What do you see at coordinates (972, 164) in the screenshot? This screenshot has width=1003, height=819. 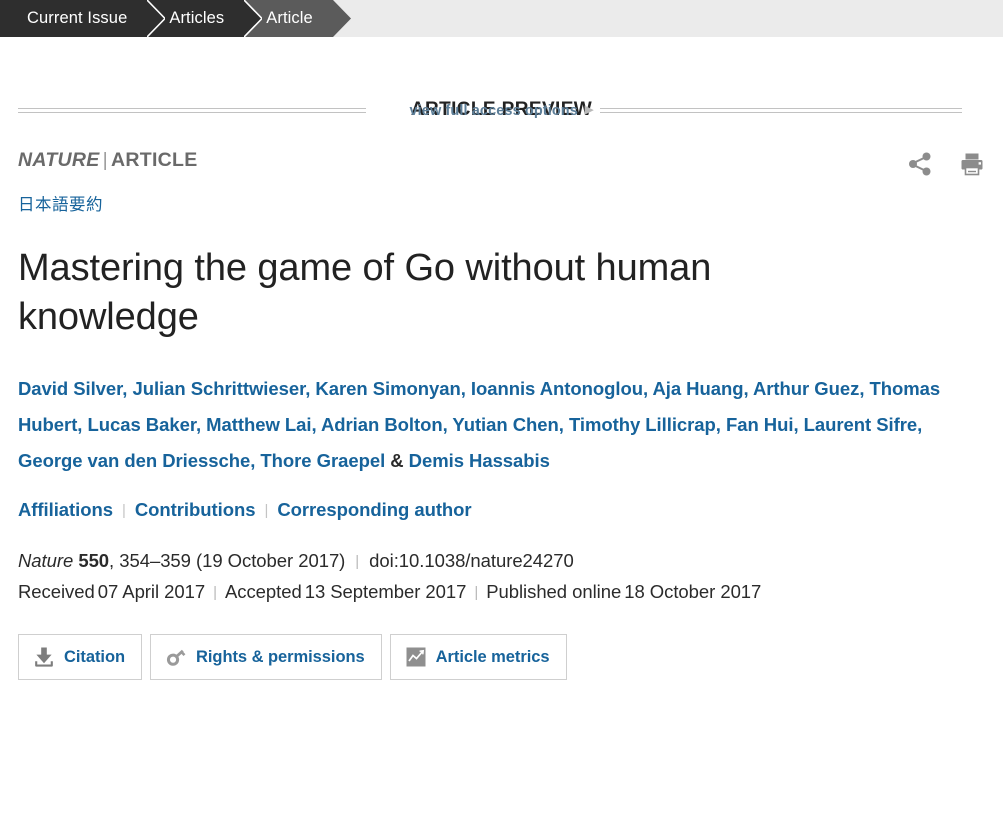 I see `print-icon` at bounding box center [972, 164].